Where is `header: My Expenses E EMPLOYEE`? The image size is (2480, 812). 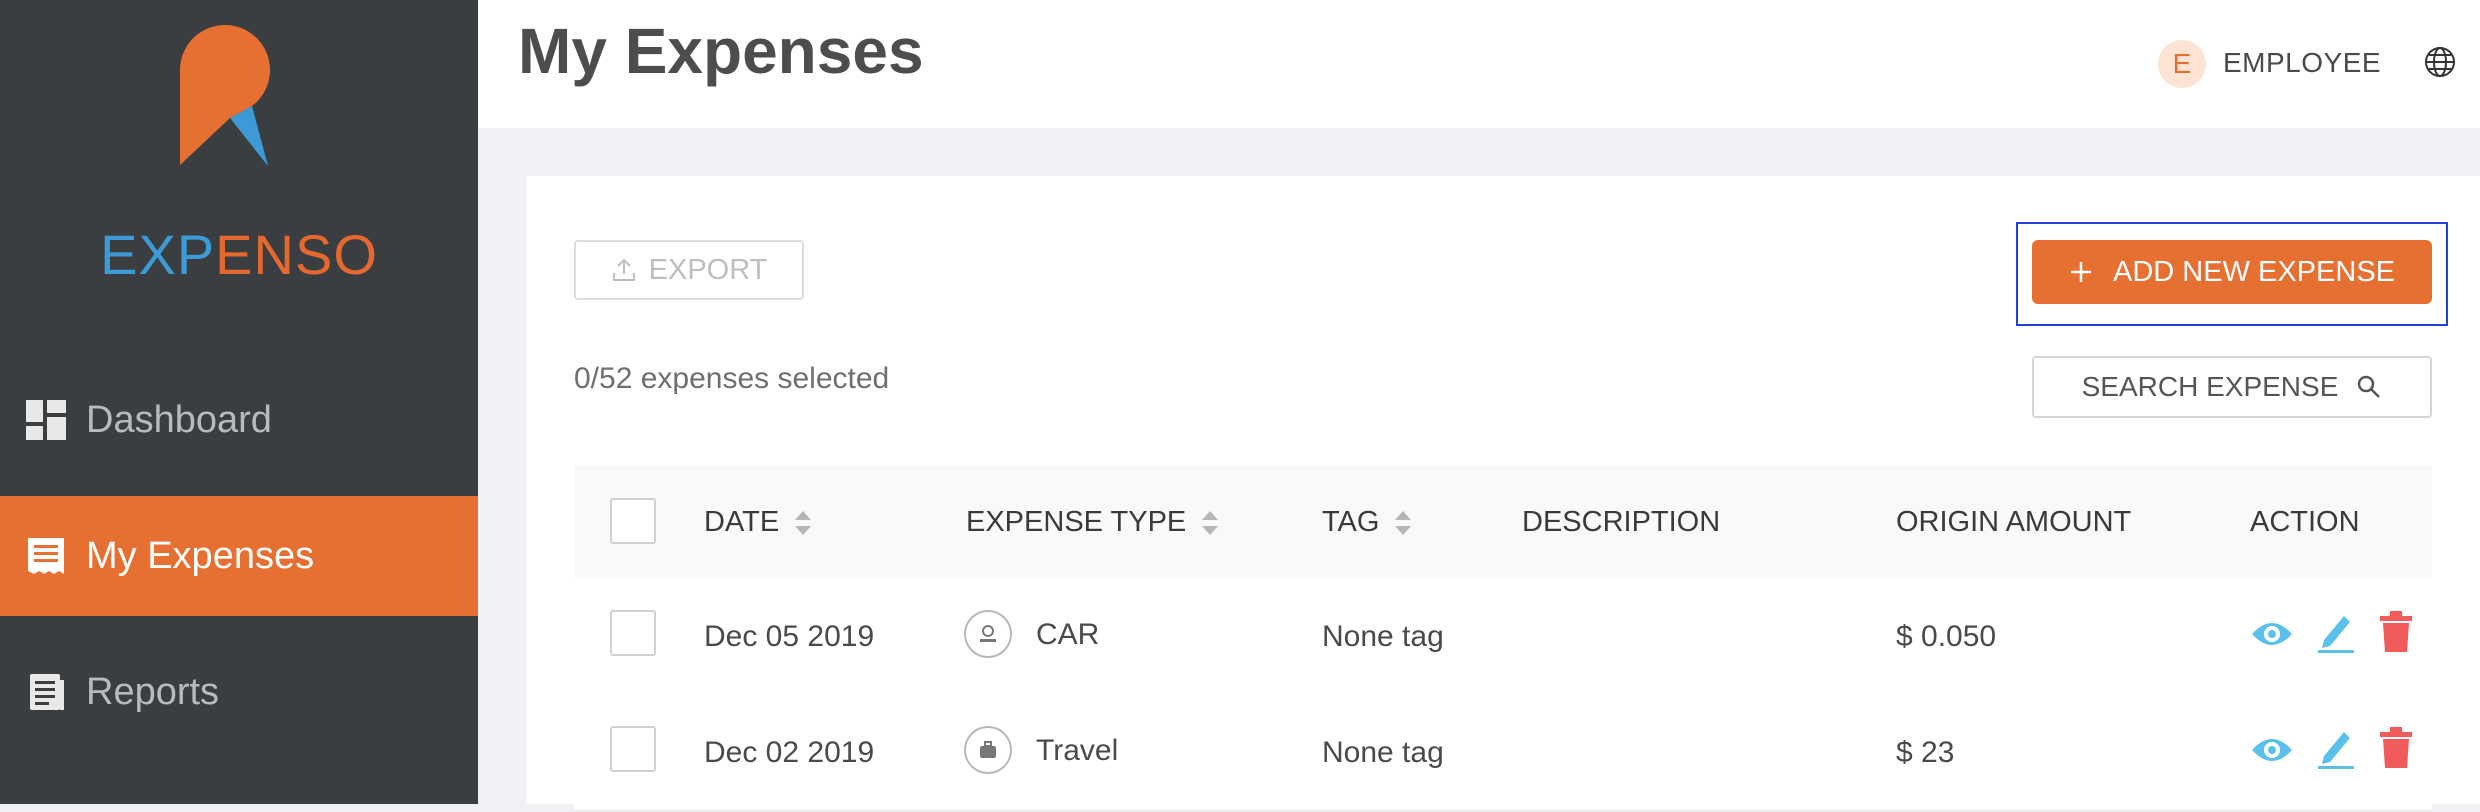
header: My Expenses E EMPLOYEE is located at coordinates (1479, 64).